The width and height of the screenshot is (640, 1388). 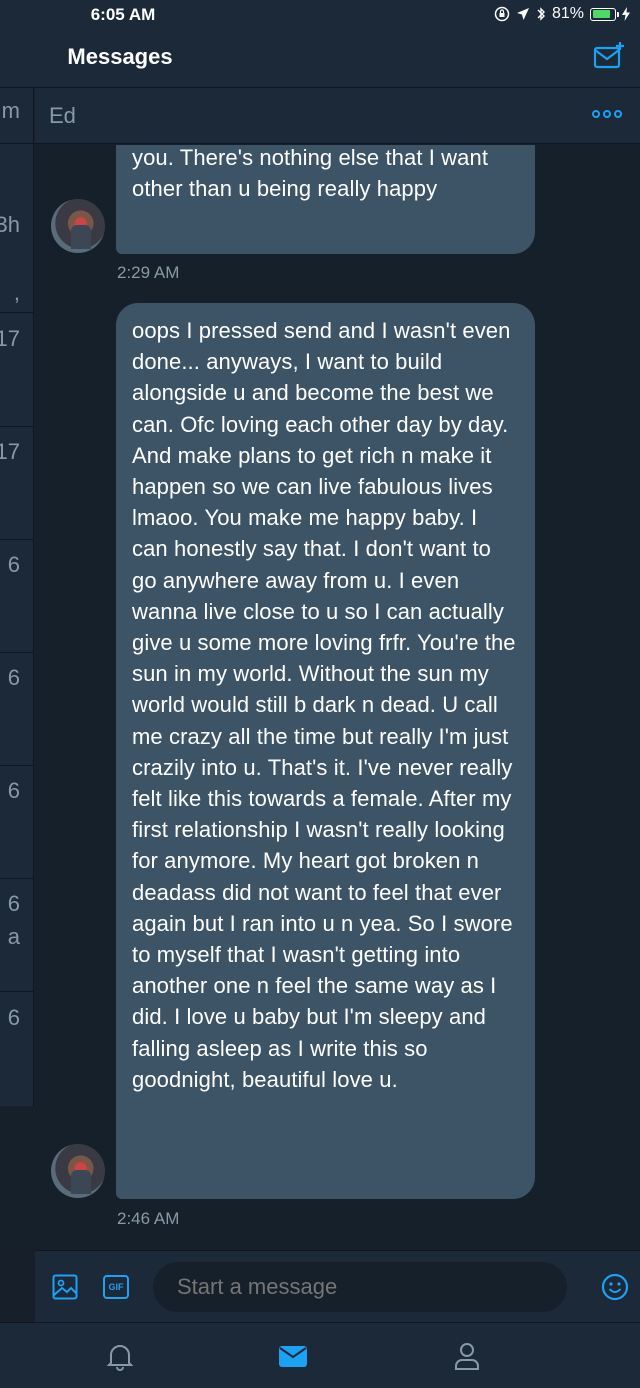 I want to click on battery-icon, so click(x=604, y=14).